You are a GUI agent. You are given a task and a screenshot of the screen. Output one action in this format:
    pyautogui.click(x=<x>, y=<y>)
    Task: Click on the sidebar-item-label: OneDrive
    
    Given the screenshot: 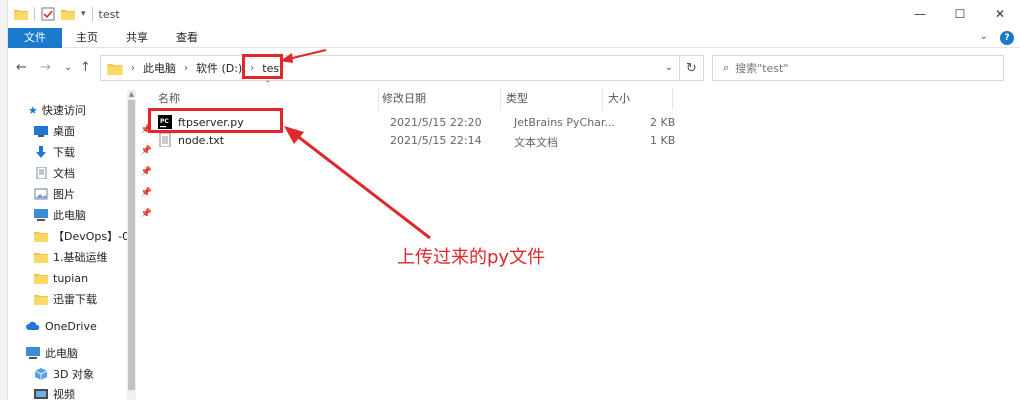 What is the action you would take?
    pyautogui.click(x=71, y=326)
    